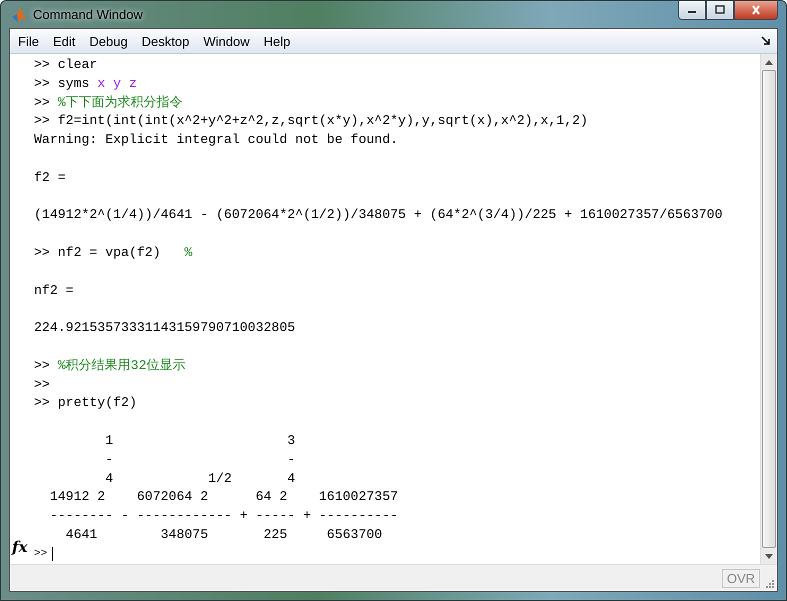  Describe the element at coordinates (109, 103) in the screenshot. I see `console-line: >> %下下面为求积分指令` at that location.